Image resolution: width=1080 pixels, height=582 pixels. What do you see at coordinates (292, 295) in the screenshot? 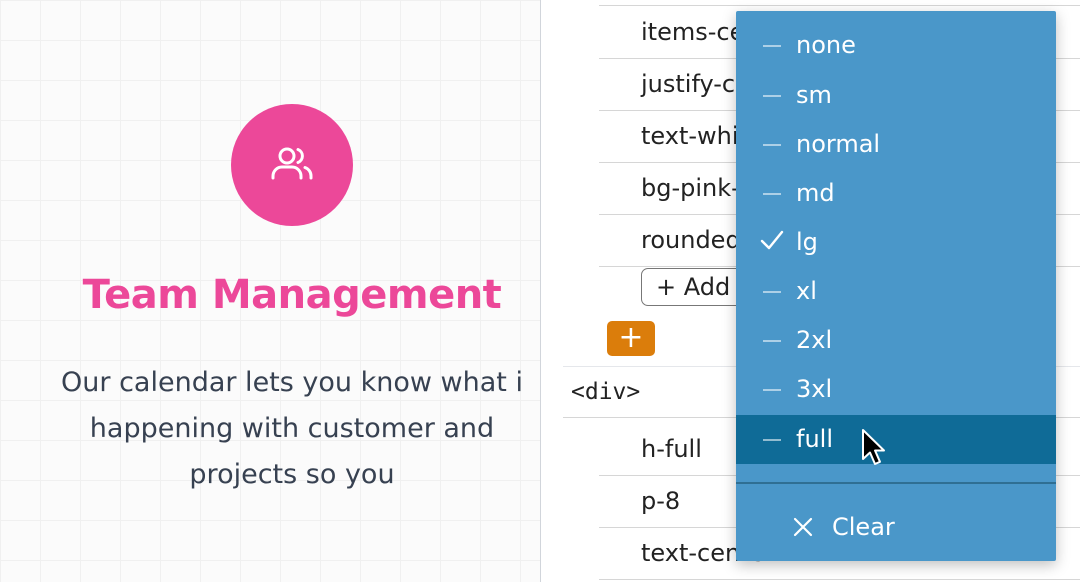
I see `feature-title: Team Management` at bounding box center [292, 295].